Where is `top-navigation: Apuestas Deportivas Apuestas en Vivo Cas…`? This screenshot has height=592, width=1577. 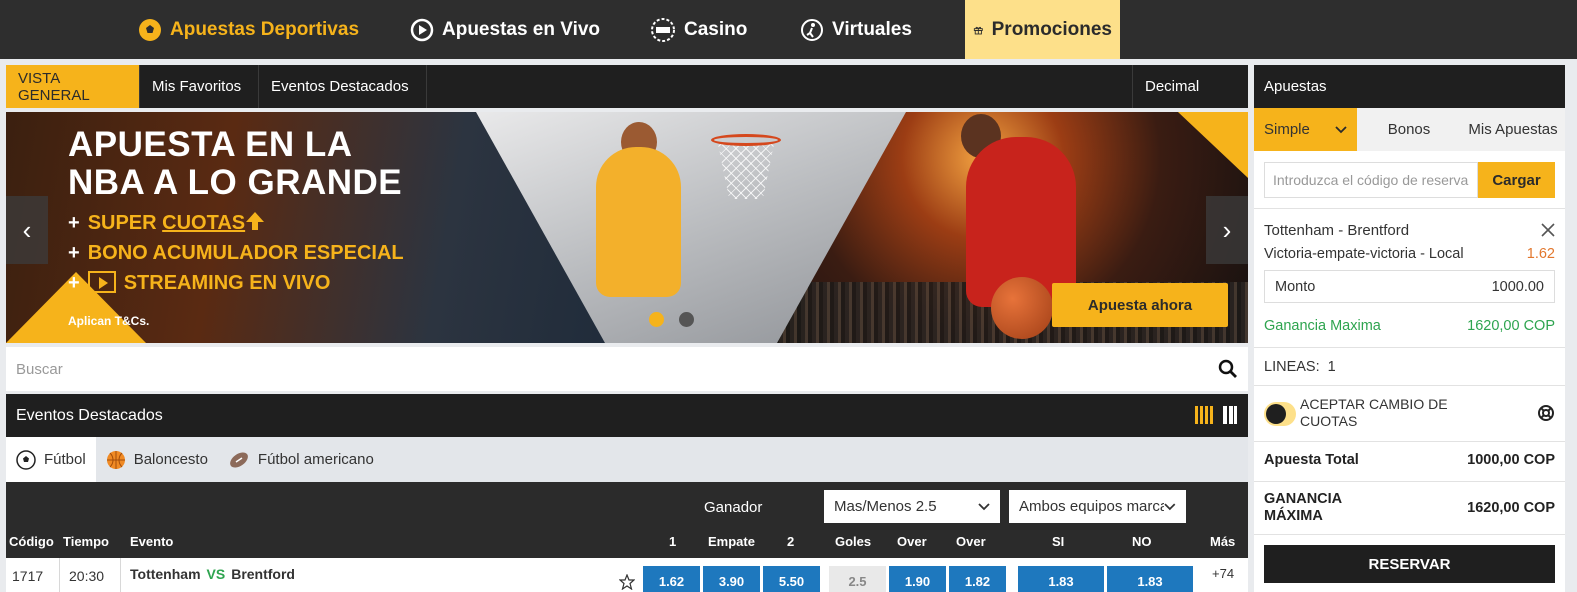
top-navigation: Apuestas Deportivas Apuestas en Vivo Cas… is located at coordinates (788, 29).